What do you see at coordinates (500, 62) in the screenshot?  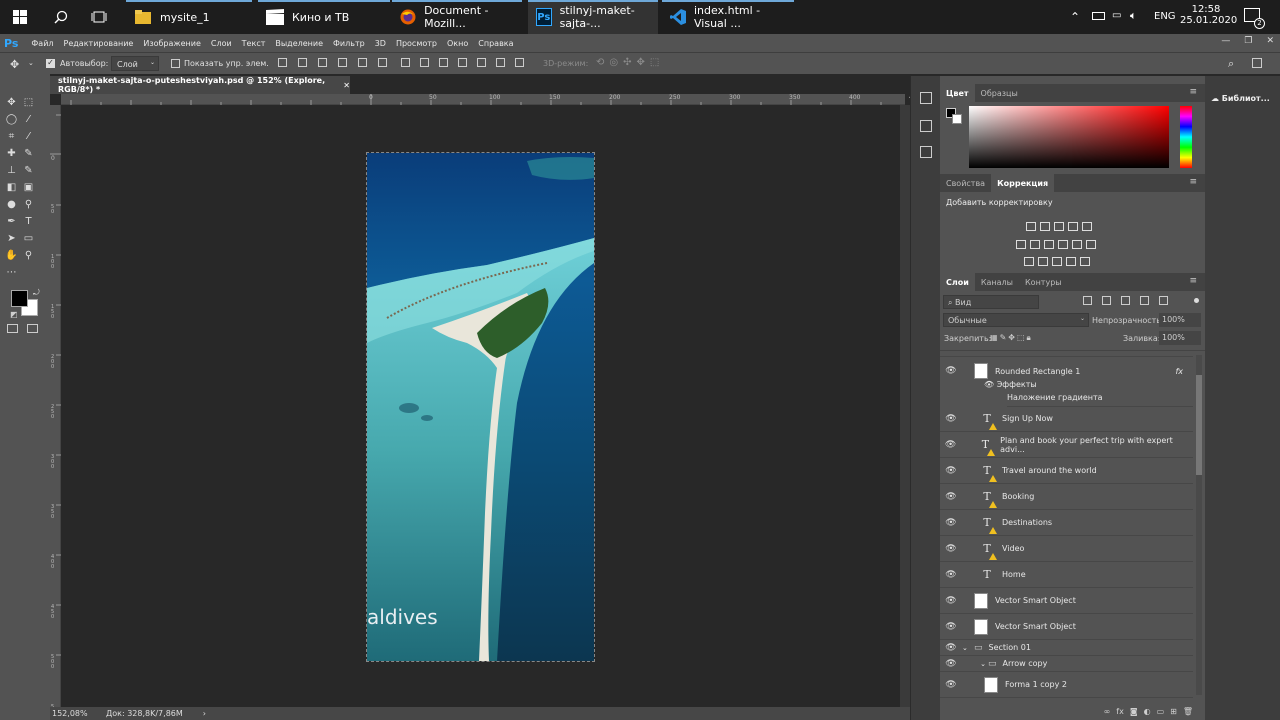 I see `distribute-right-icon` at bounding box center [500, 62].